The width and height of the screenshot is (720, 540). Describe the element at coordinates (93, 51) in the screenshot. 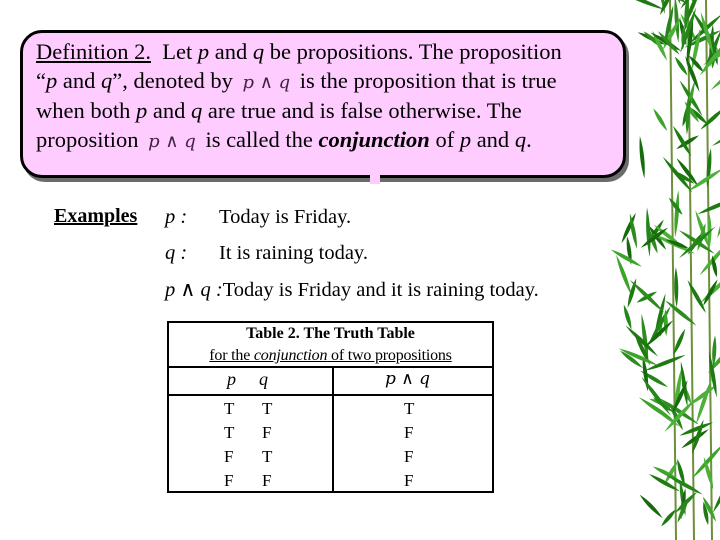

I see `definition-heading: Definition 2.` at that location.